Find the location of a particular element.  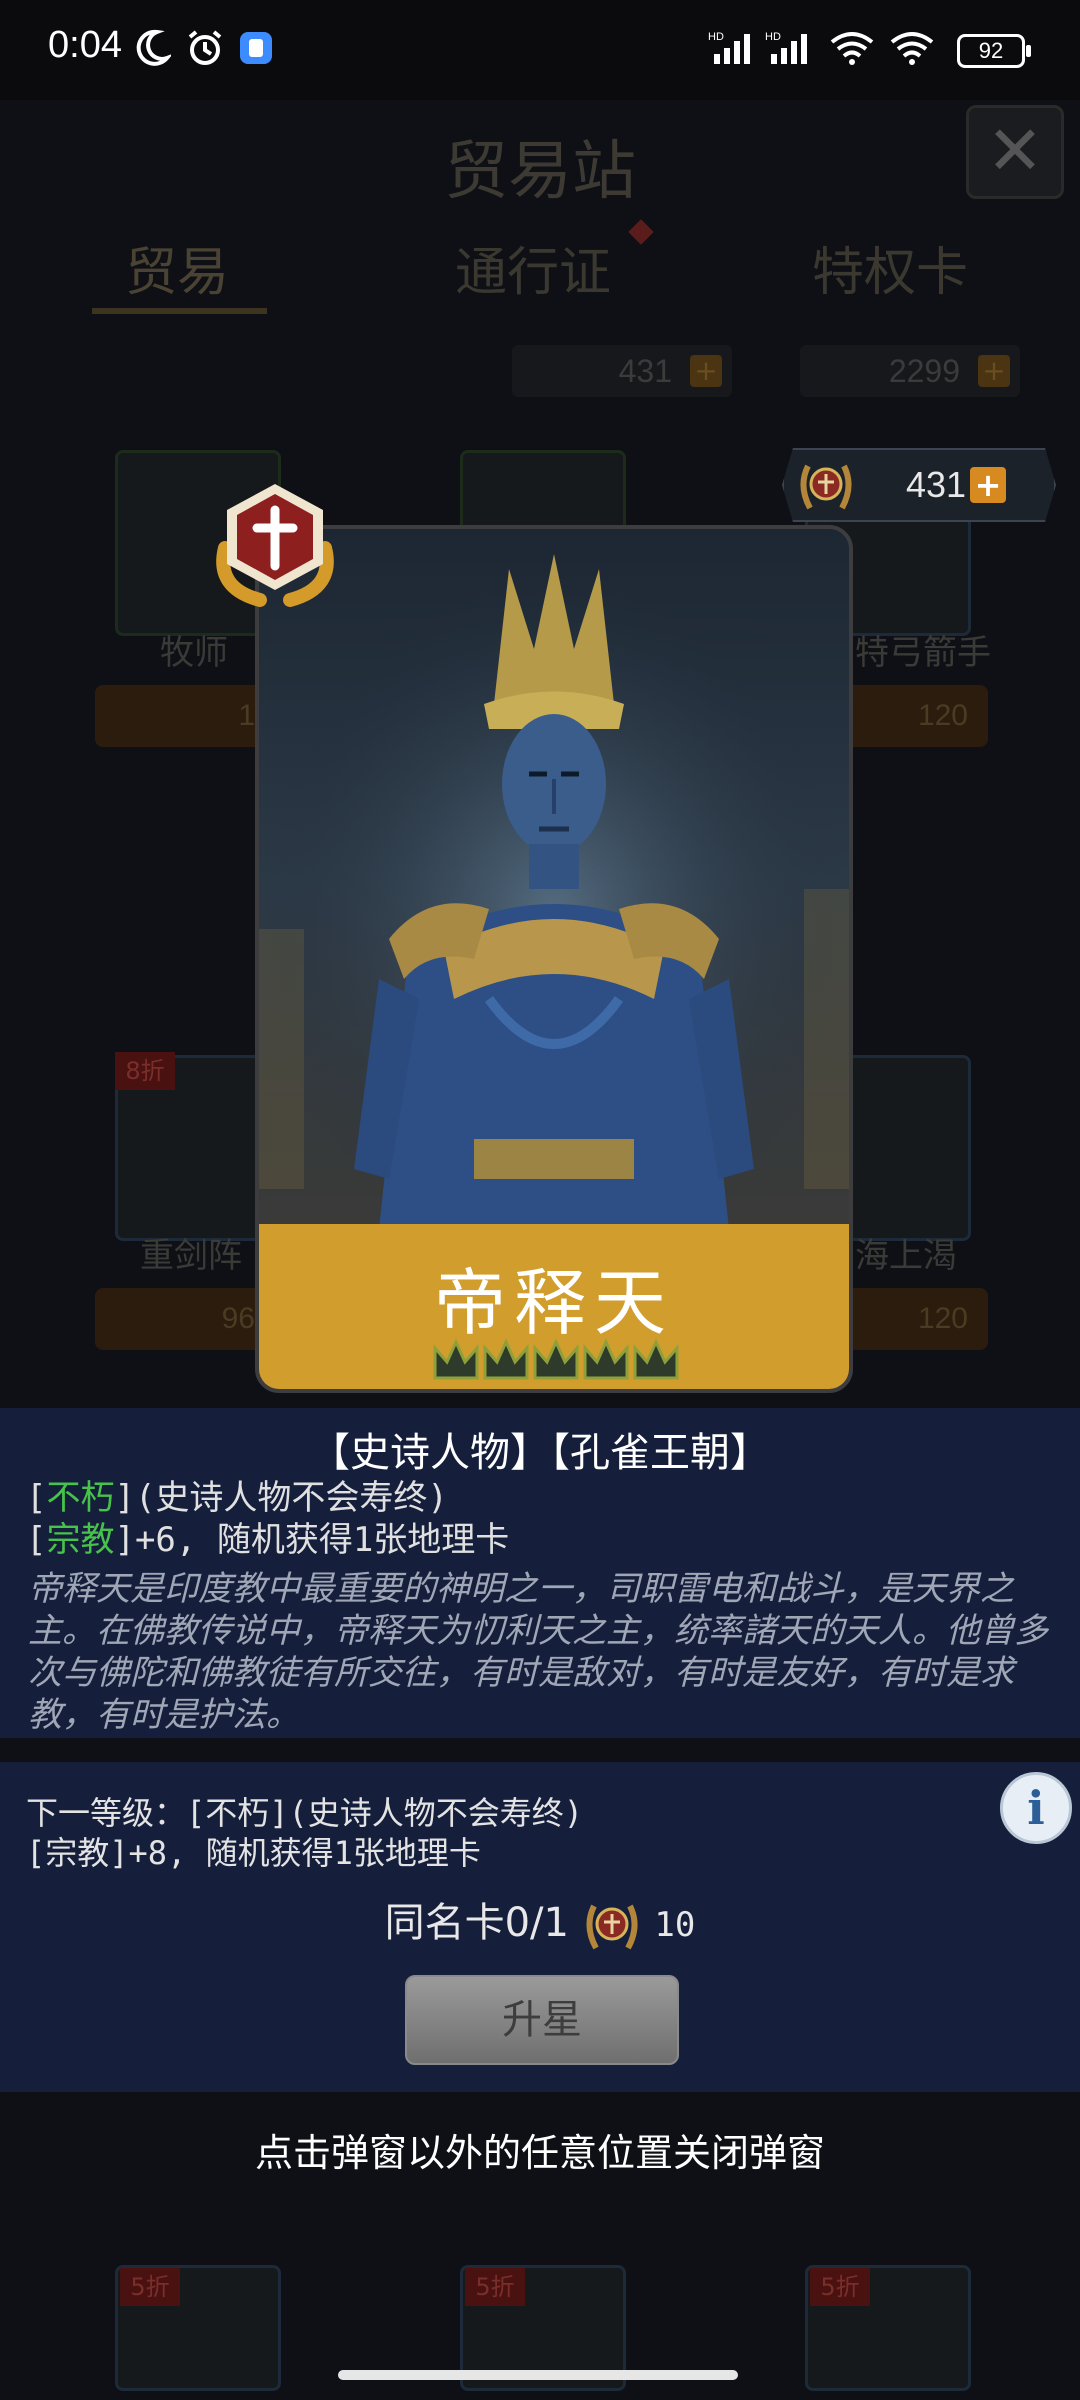

trait-religion: [宗教]+6, 随机获得1张地理卡 is located at coordinates (267, 1536).